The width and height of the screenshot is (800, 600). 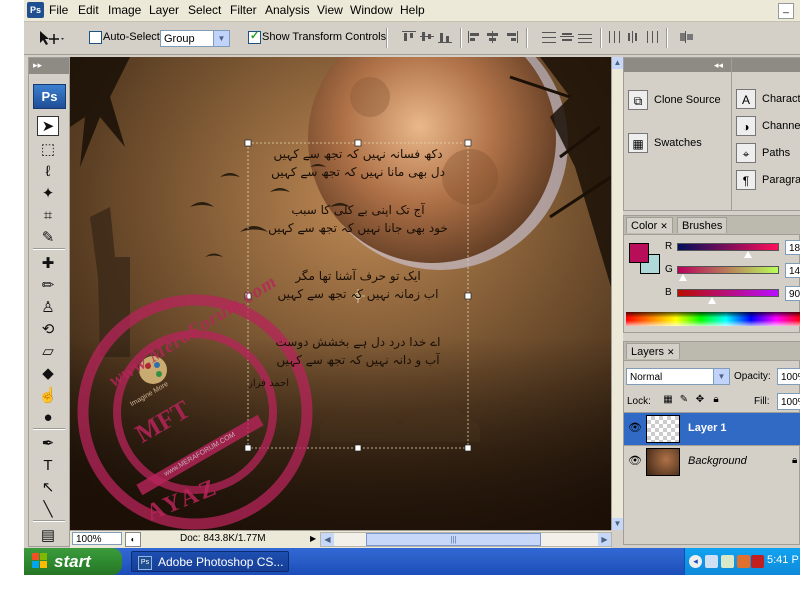 What do you see at coordinates (51, 38) in the screenshot?
I see `move-tool-preset-icon` at bounding box center [51, 38].